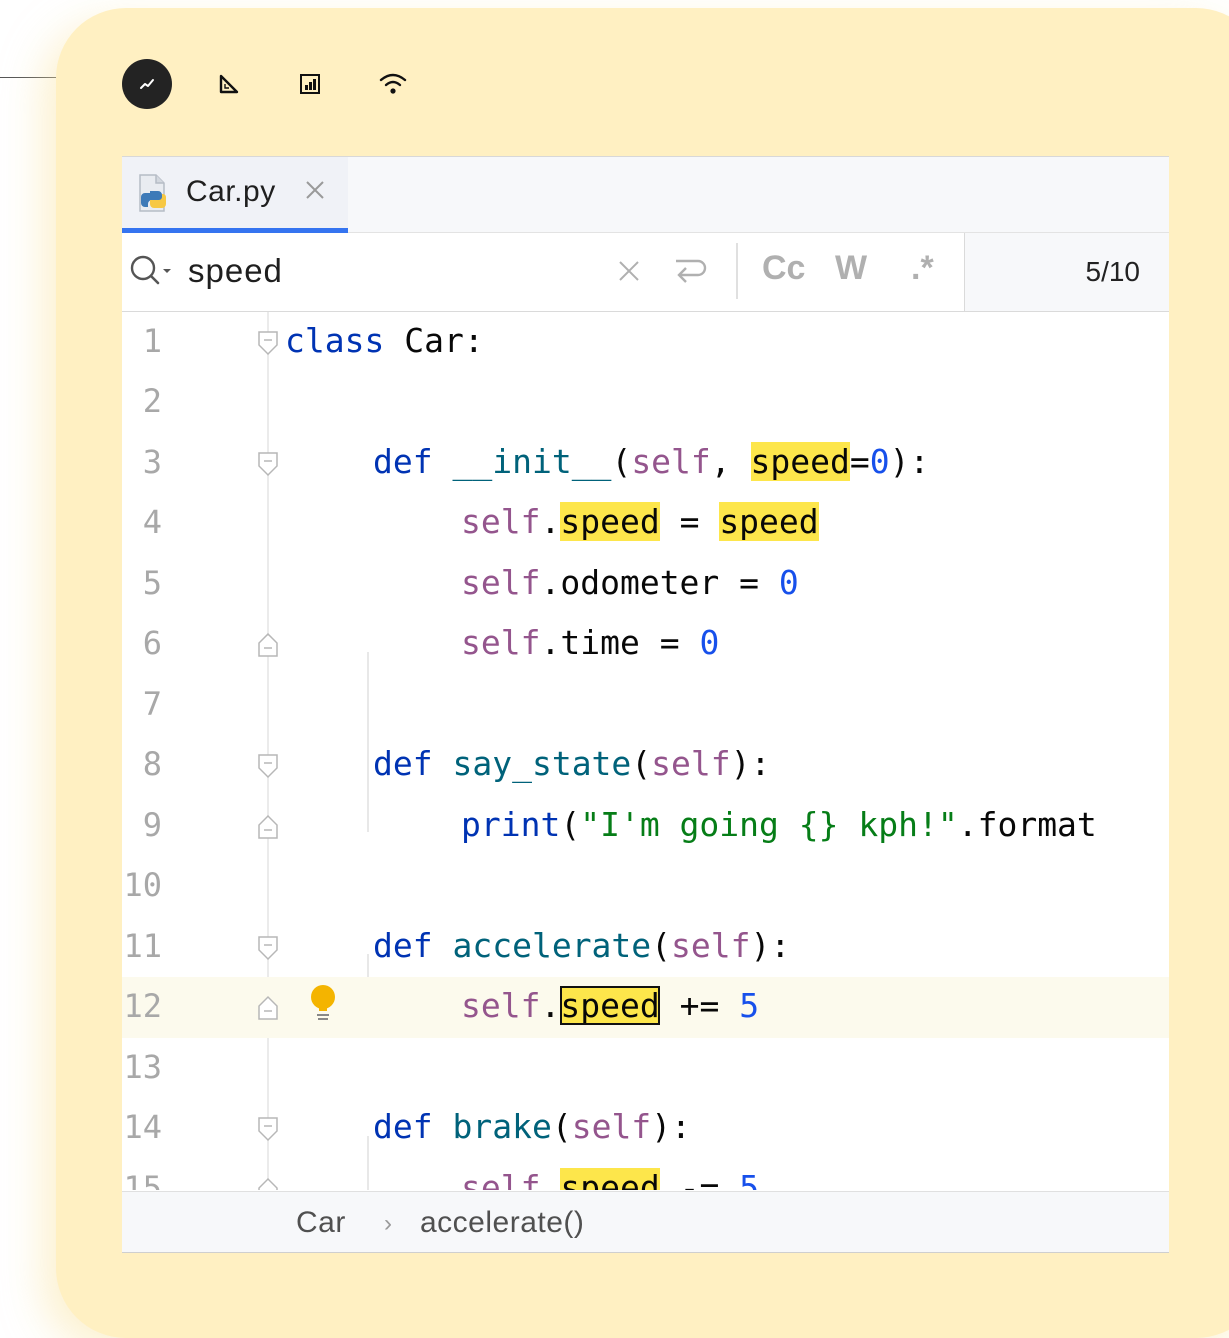 The image size is (1229, 1338). Describe the element at coordinates (532, 1126) in the screenshot. I see `code-text: def brake(self):` at that location.